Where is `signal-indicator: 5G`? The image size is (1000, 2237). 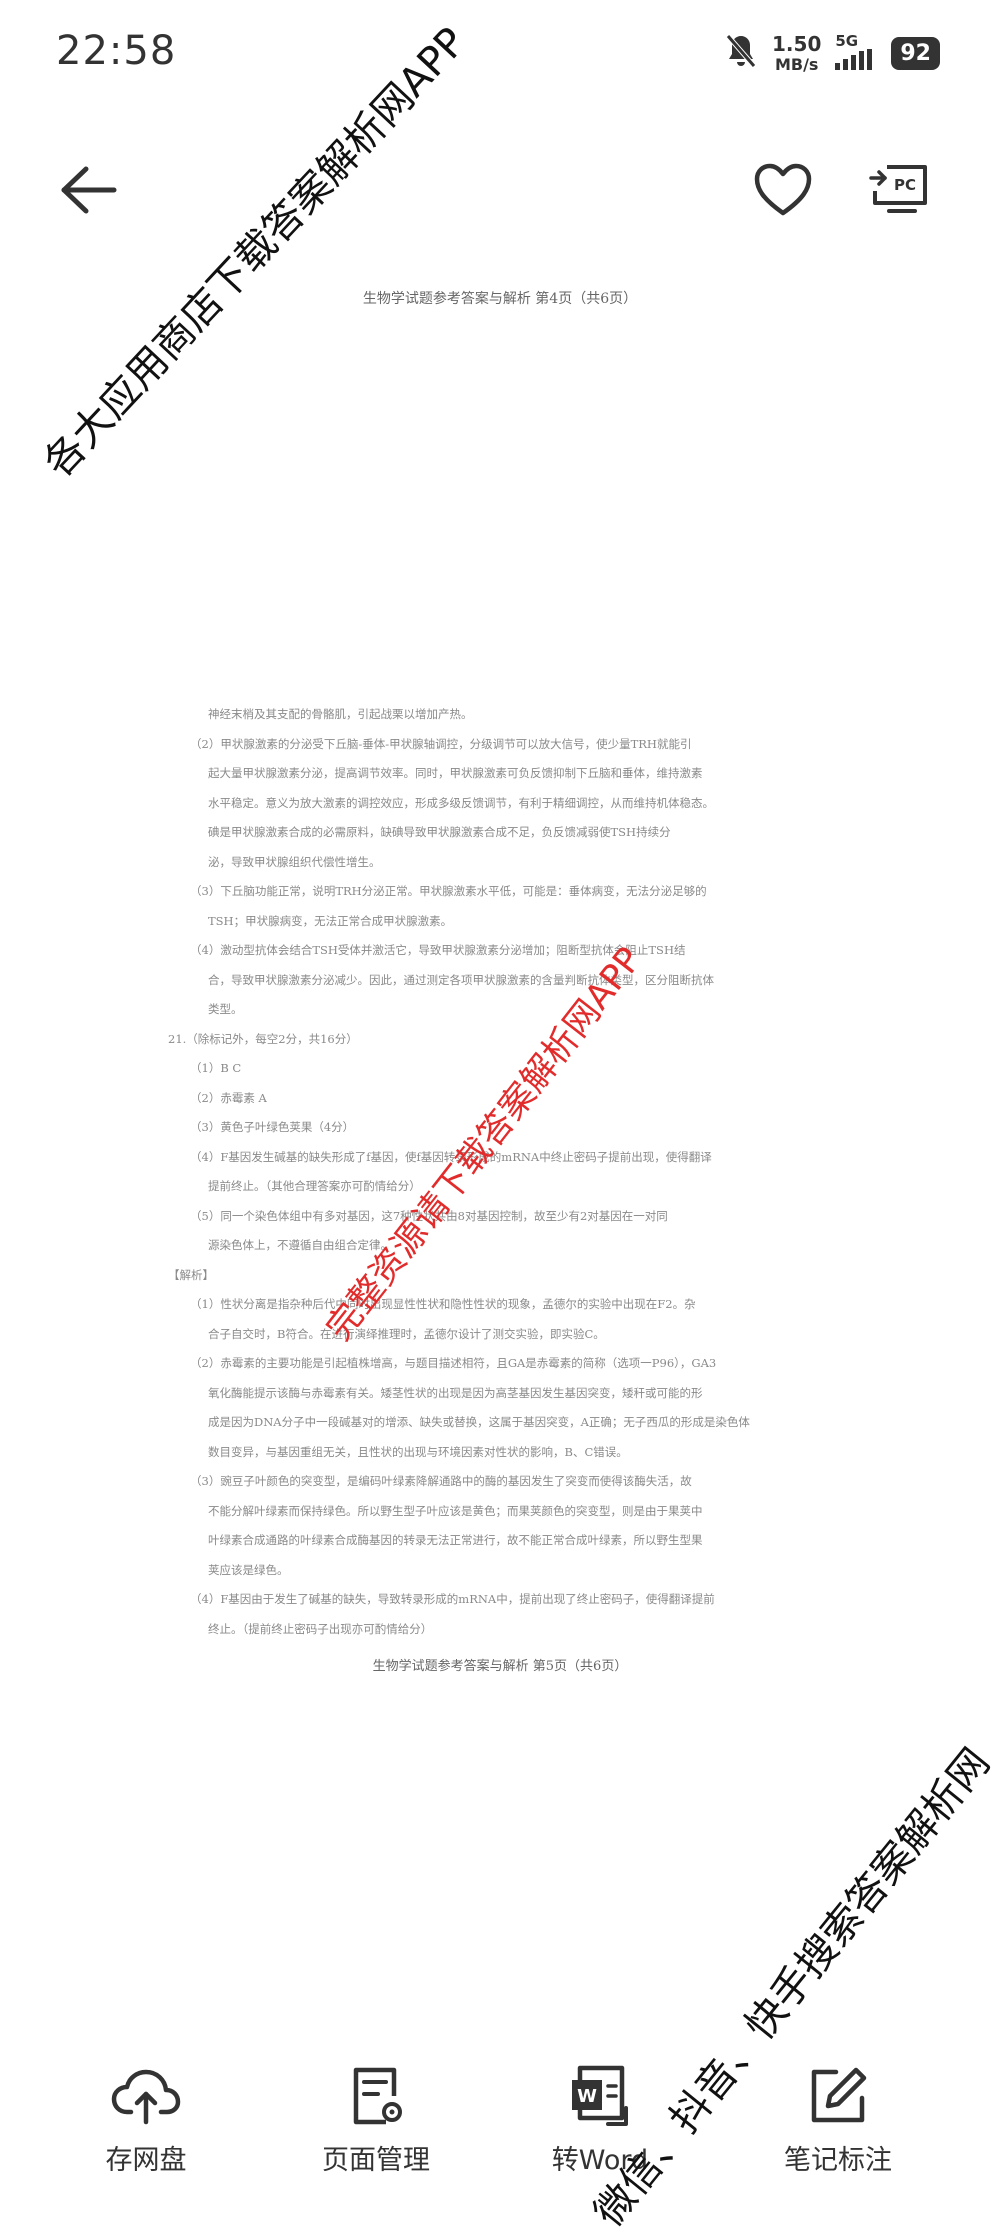
signal-indicator: 5G is located at coordinates (856, 52).